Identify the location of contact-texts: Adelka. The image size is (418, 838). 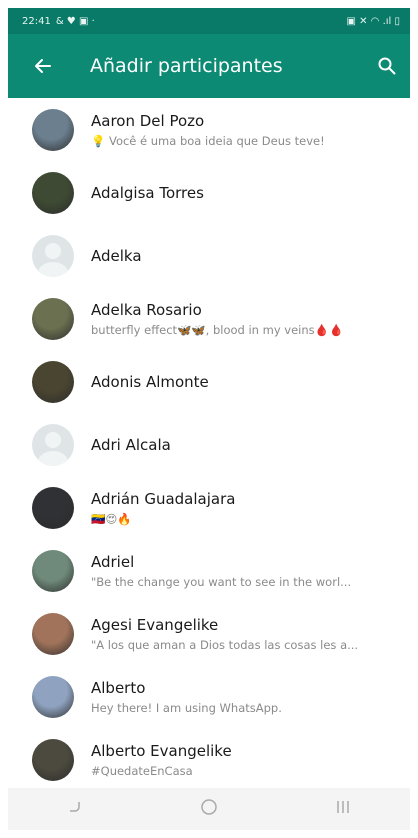
(250, 256).